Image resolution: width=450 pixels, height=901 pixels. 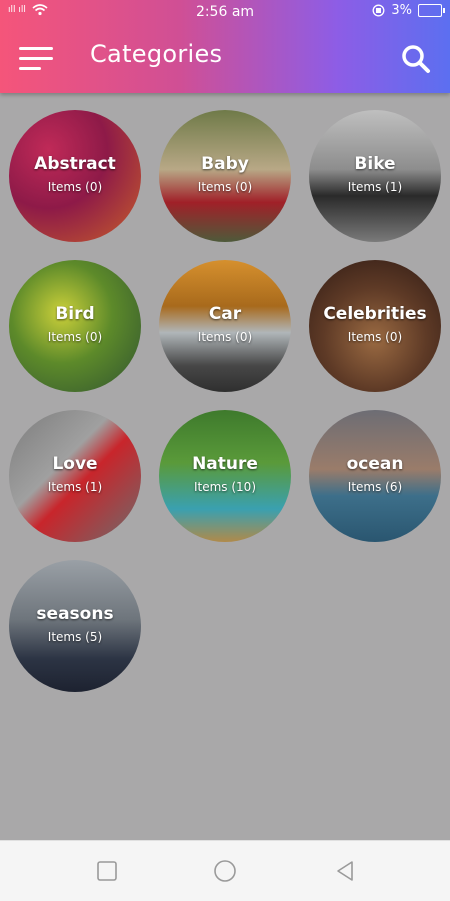 I want to click on category-label: Love, so click(x=75, y=464).